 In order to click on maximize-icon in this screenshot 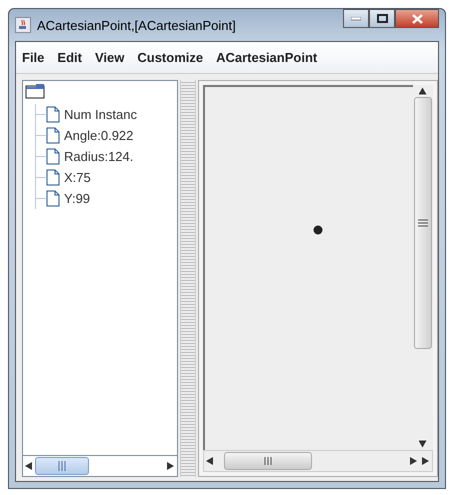, I will do `click(382, 18)`.